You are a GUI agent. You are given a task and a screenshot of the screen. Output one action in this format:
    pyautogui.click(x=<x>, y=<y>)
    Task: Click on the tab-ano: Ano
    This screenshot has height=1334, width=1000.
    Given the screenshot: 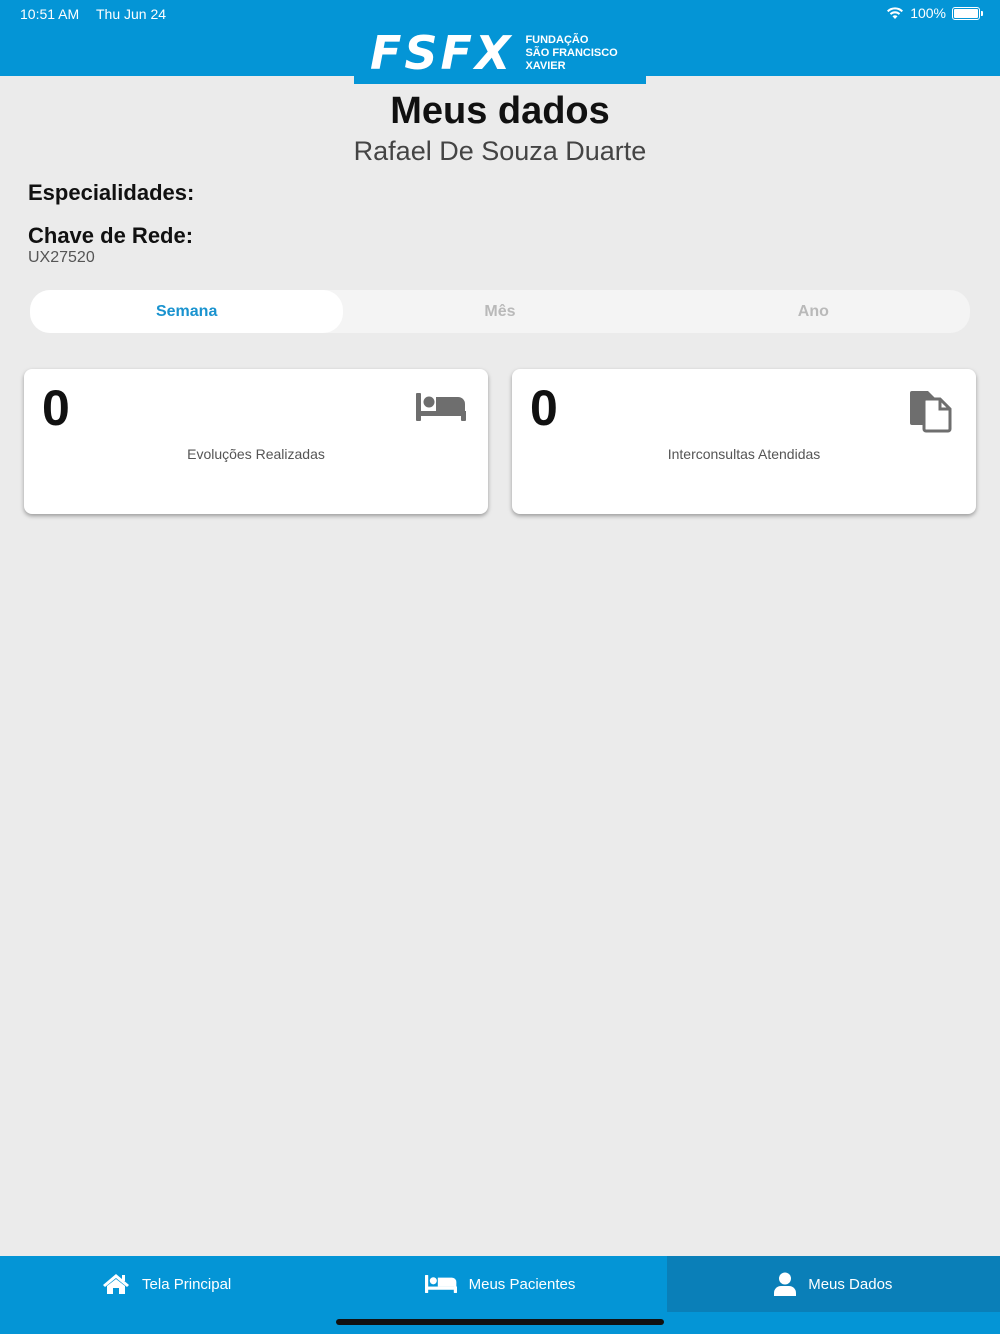 What is the action you would take?
    pyautogui.click(x=813, y=311)
    